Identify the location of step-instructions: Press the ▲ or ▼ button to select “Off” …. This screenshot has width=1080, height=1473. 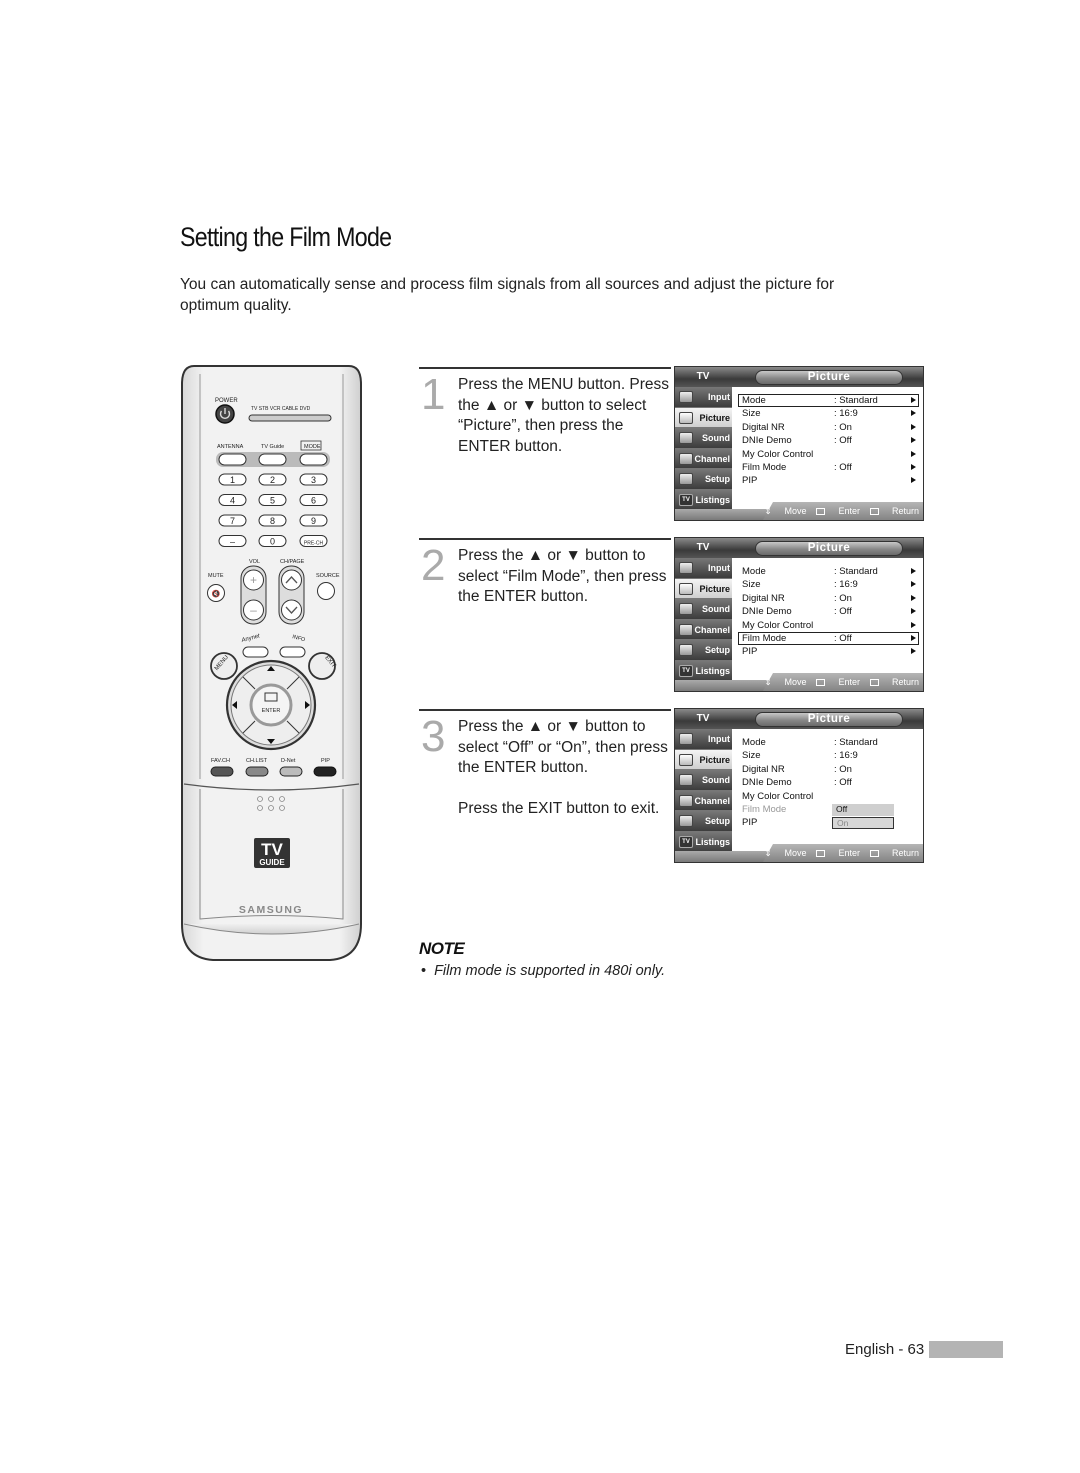
(563, 767).